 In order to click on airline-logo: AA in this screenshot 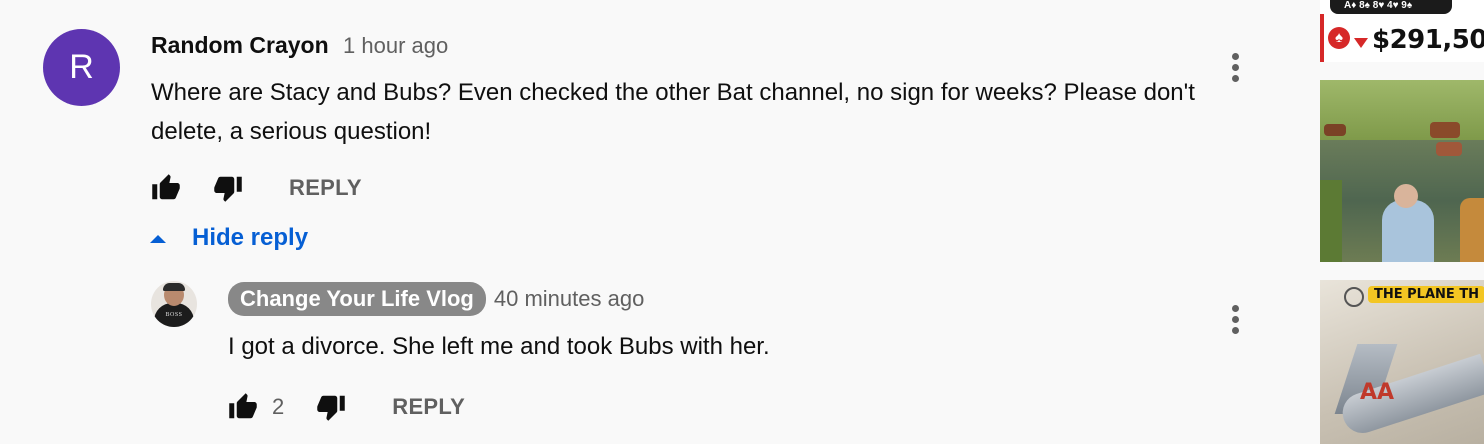, I will do `click(1377, 392)`.